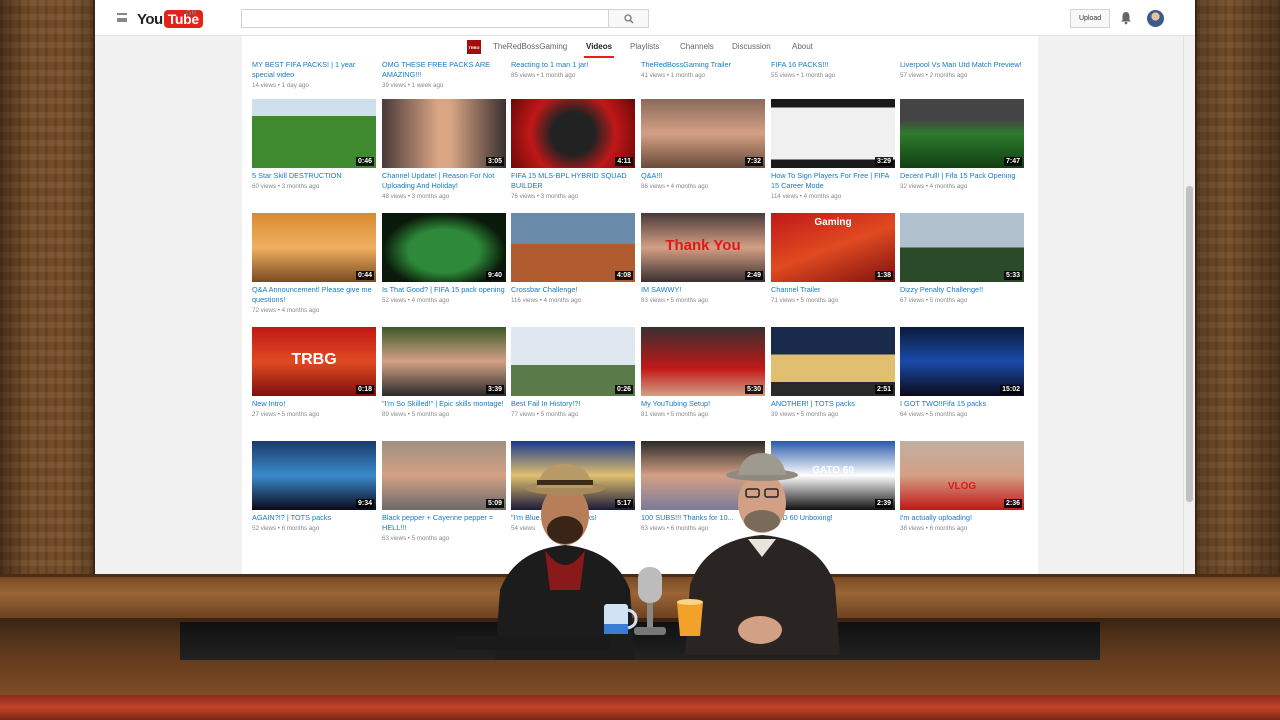  I want to click on menu-icon, so click(122, 17).